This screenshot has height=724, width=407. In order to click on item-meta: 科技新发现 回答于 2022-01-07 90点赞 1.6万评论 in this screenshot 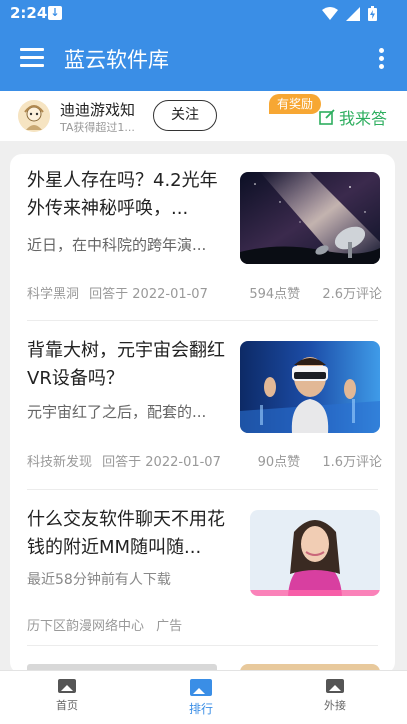, I will do `click(204, 460)`.